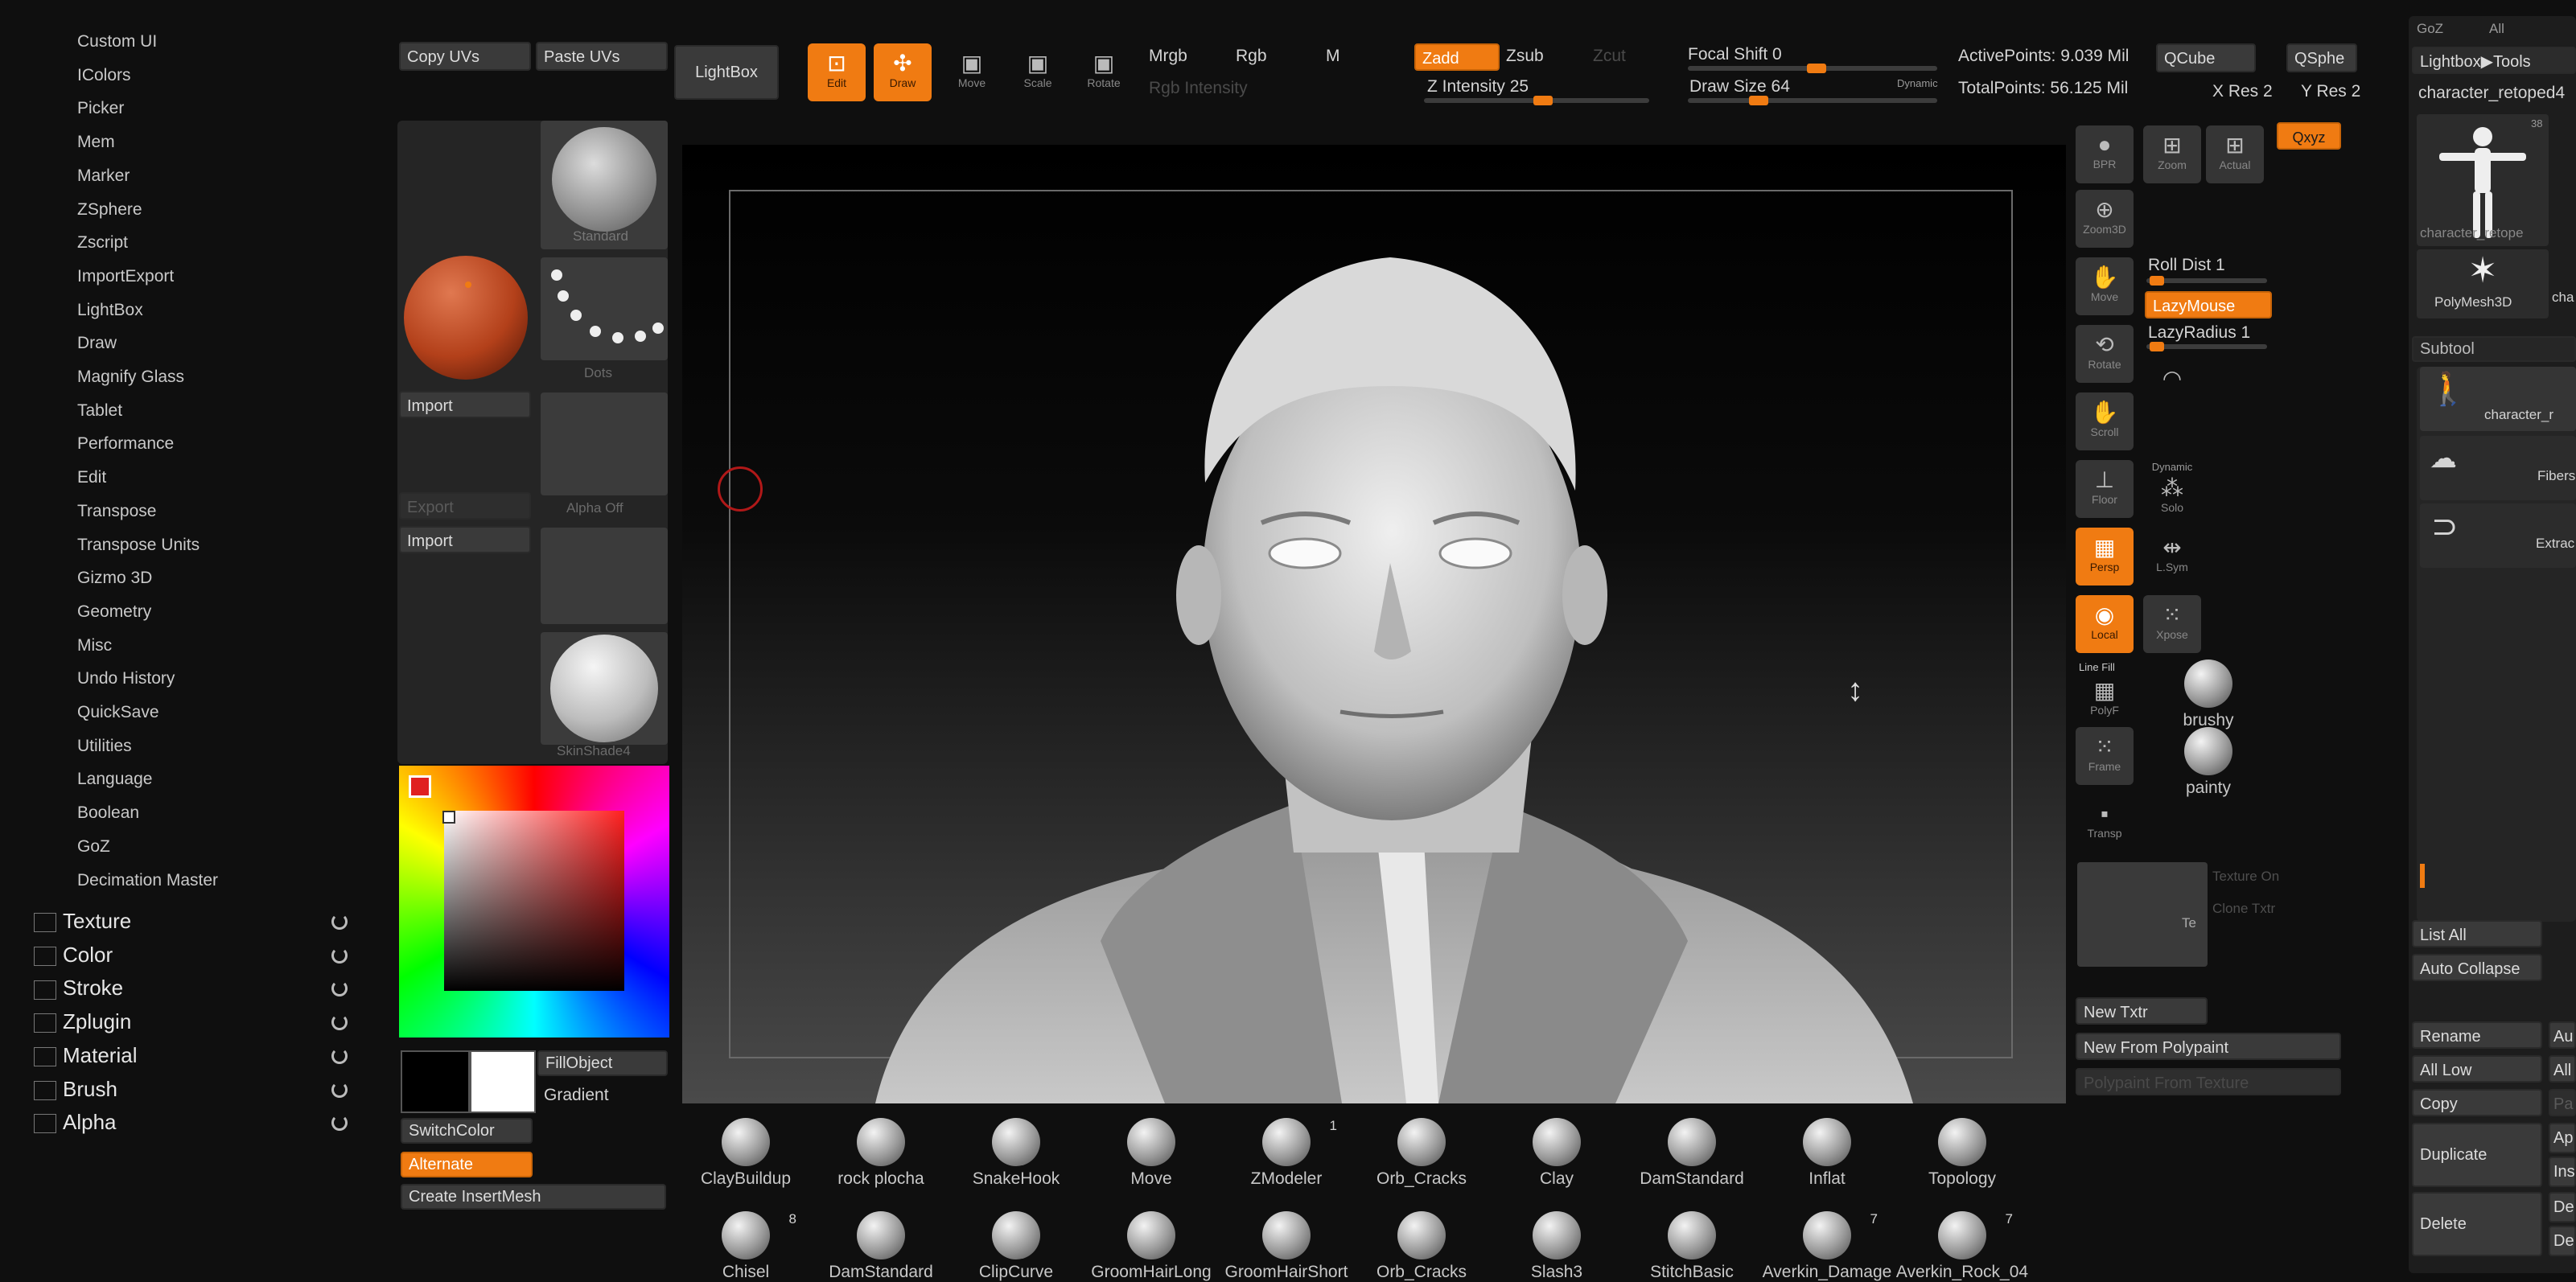  Describe the element at coordinates (82, 1021) in the screenshot. I see `palette-zplugin: Zplugin` at that location.